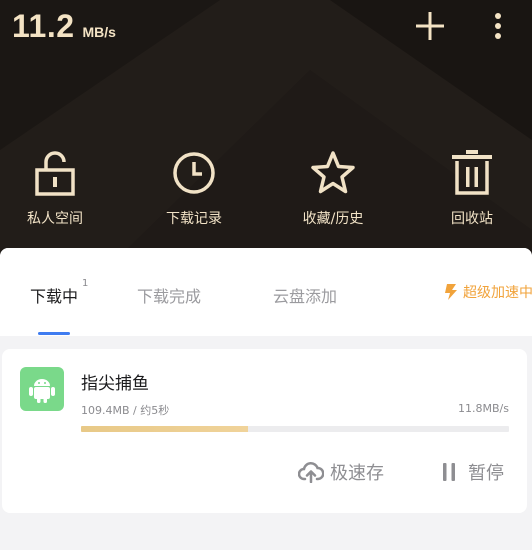  Describe the element at coordinates (54, 295) in the screenshot. I see `tab-downloading: 下载中` at that location.